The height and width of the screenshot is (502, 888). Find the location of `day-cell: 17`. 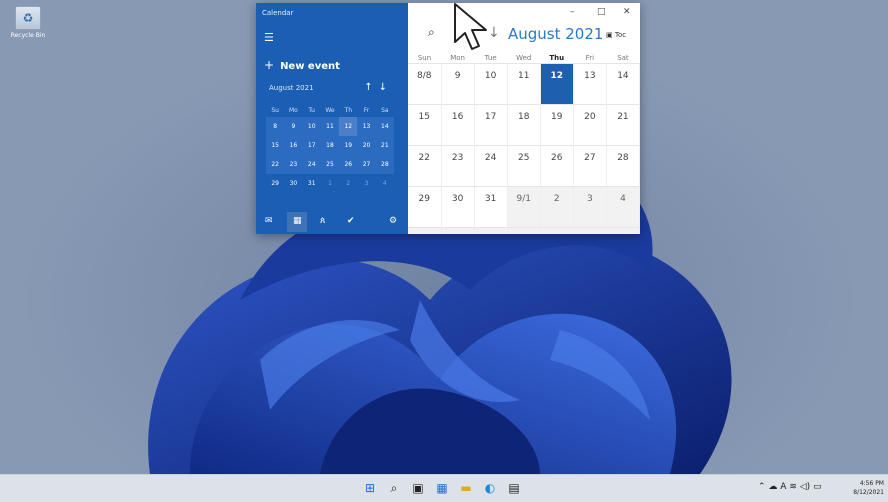

day-cell: 17 is located at coordinates (491, 125).